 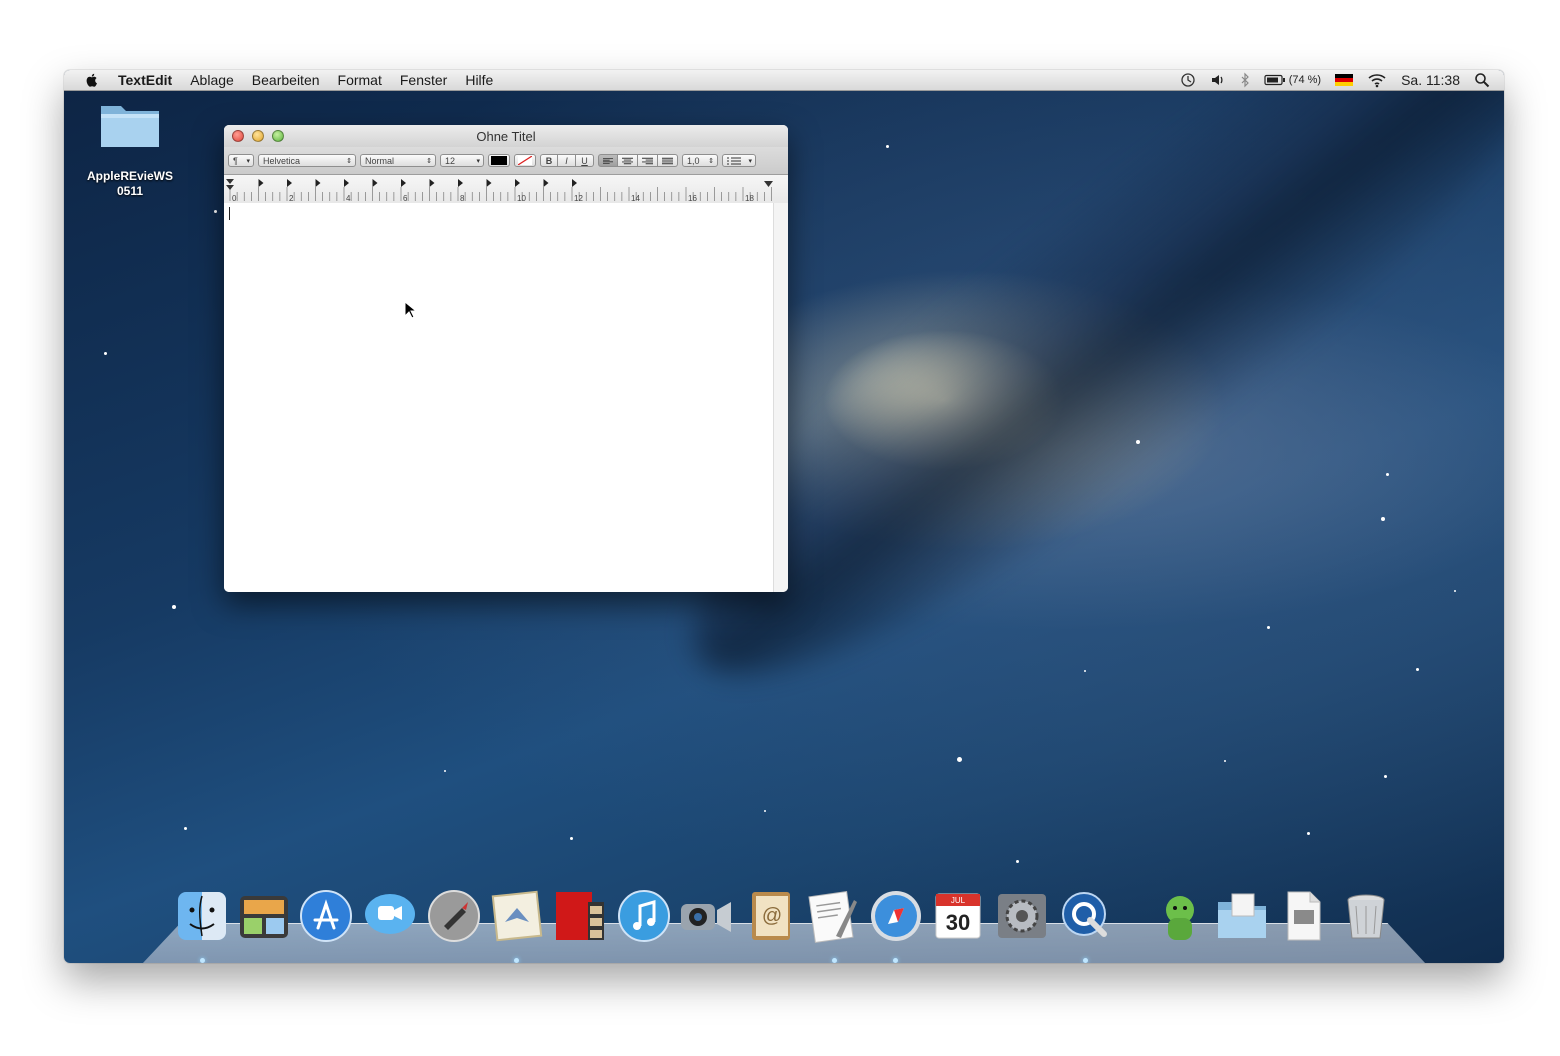 I want to click on align-left-icon, so click(x=608, y=160).